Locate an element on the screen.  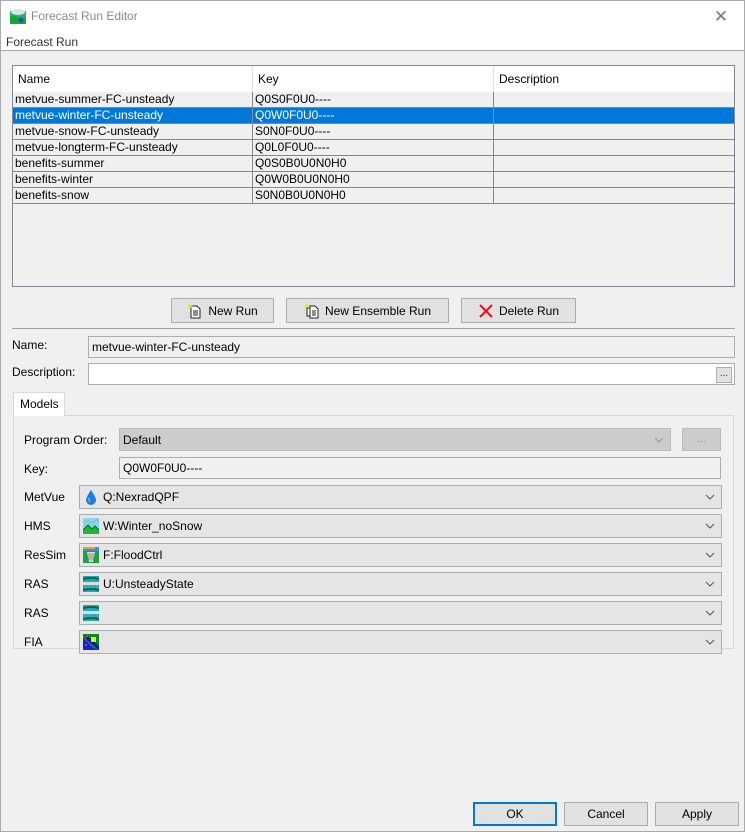
hms-landscape-icon is located at coordinates (91, 526).